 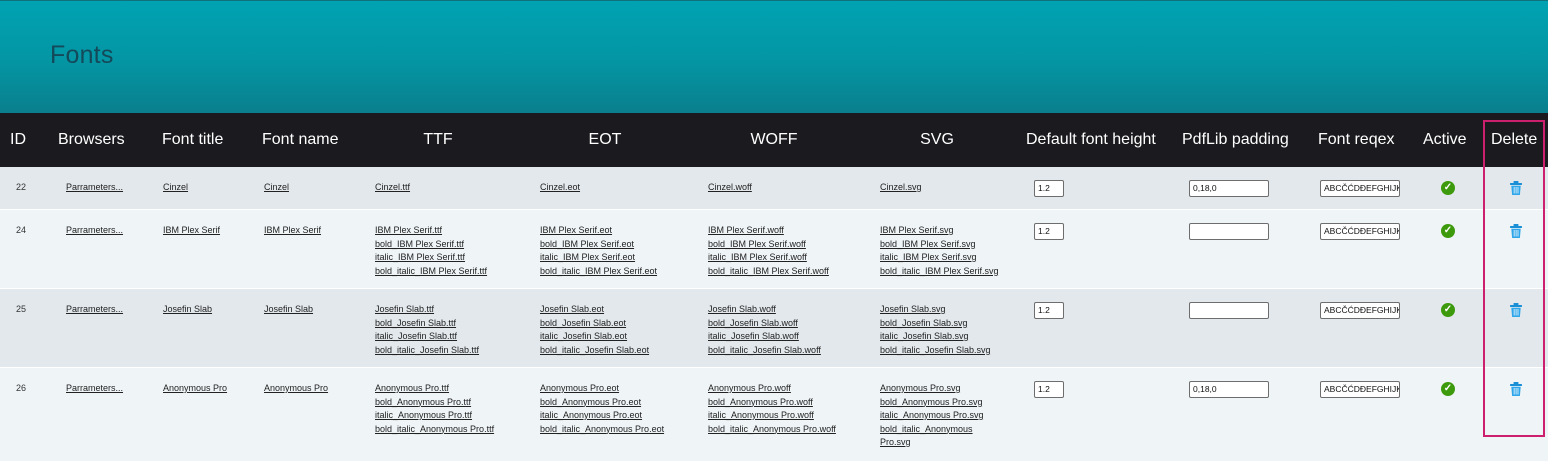 I want to click on woff-file-link: italic_Anonymous Pro.woff, so click(x=772, y=416).